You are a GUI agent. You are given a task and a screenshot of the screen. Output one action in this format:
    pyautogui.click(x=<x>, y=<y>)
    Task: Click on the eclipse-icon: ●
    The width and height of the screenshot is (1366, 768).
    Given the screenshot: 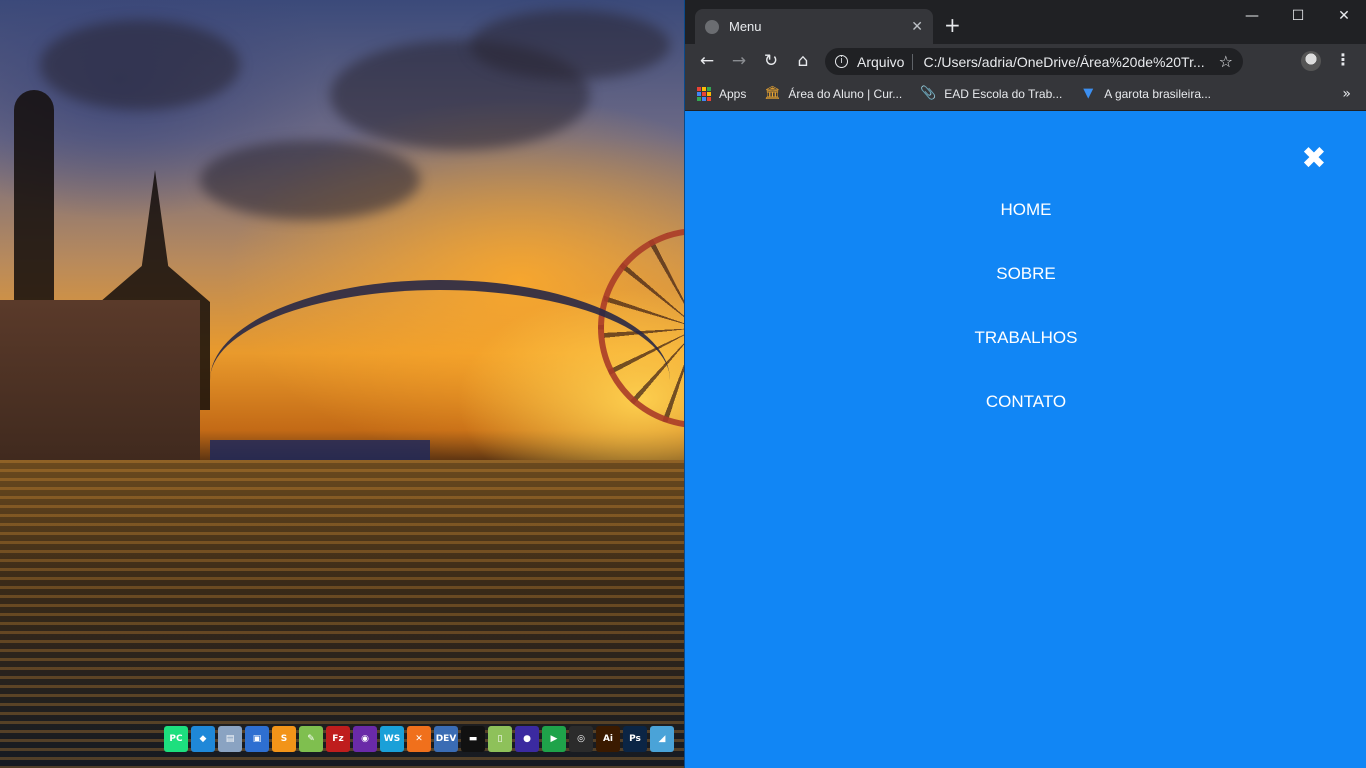 What is the action you would take?
    pyautogui.click(x=527, y=739)
    